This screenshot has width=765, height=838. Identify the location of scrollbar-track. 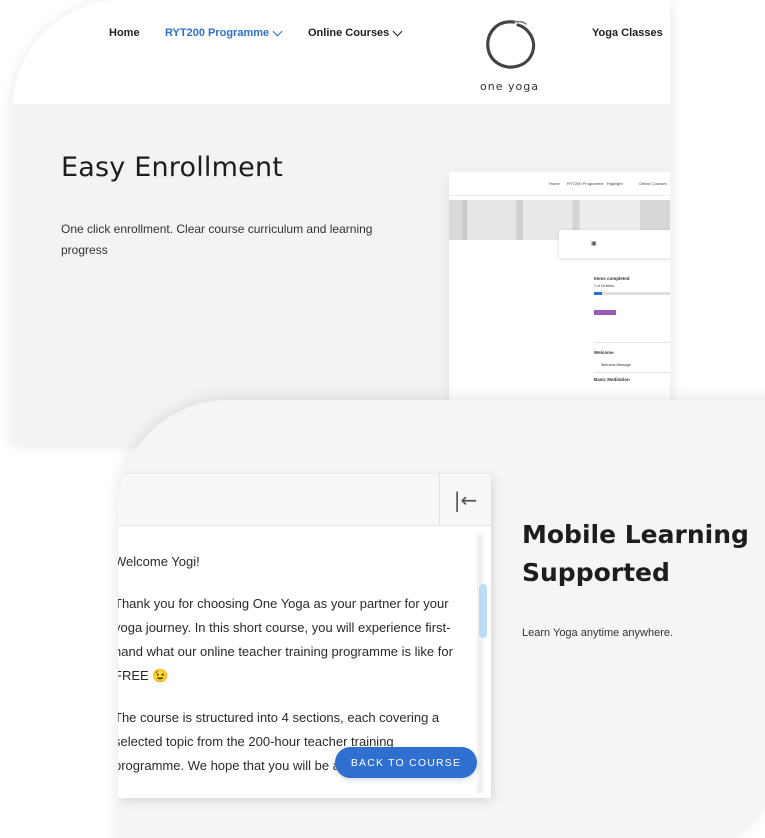
(480, 664).